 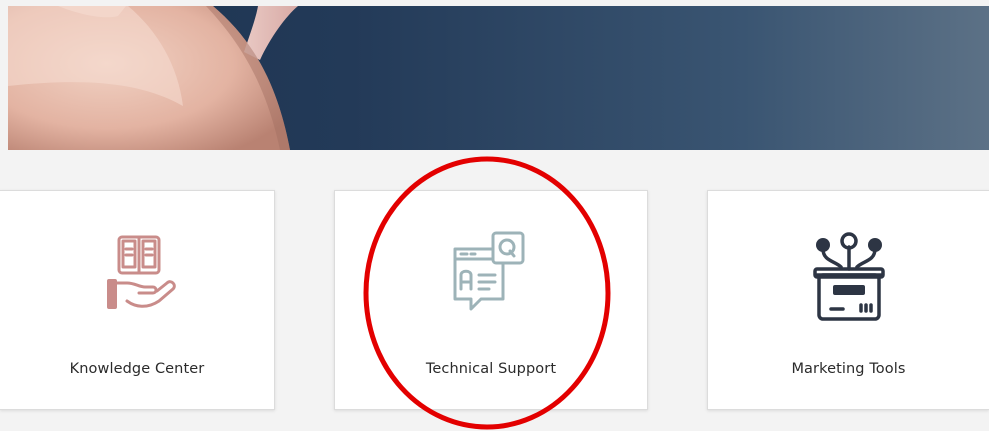 What do you see at coordinates (137, 369) in the screenshot?
I see `knowledge-center-label: Knowledge Center` at bounding box center [137, 369].